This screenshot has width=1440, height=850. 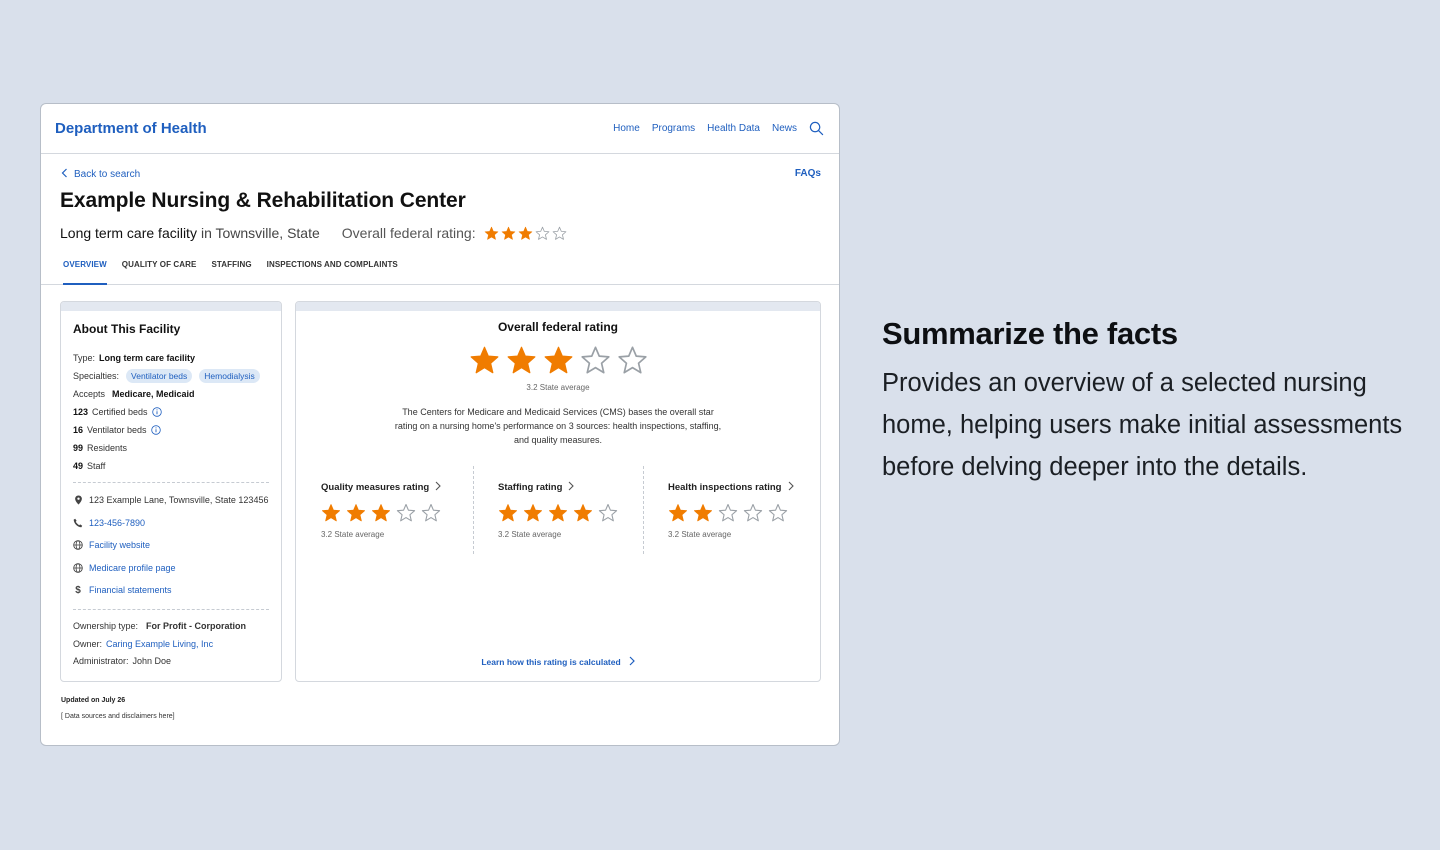 I want to click on data-sources-note: [ Data sources and disclaimers here], so click(x=118, y=716).